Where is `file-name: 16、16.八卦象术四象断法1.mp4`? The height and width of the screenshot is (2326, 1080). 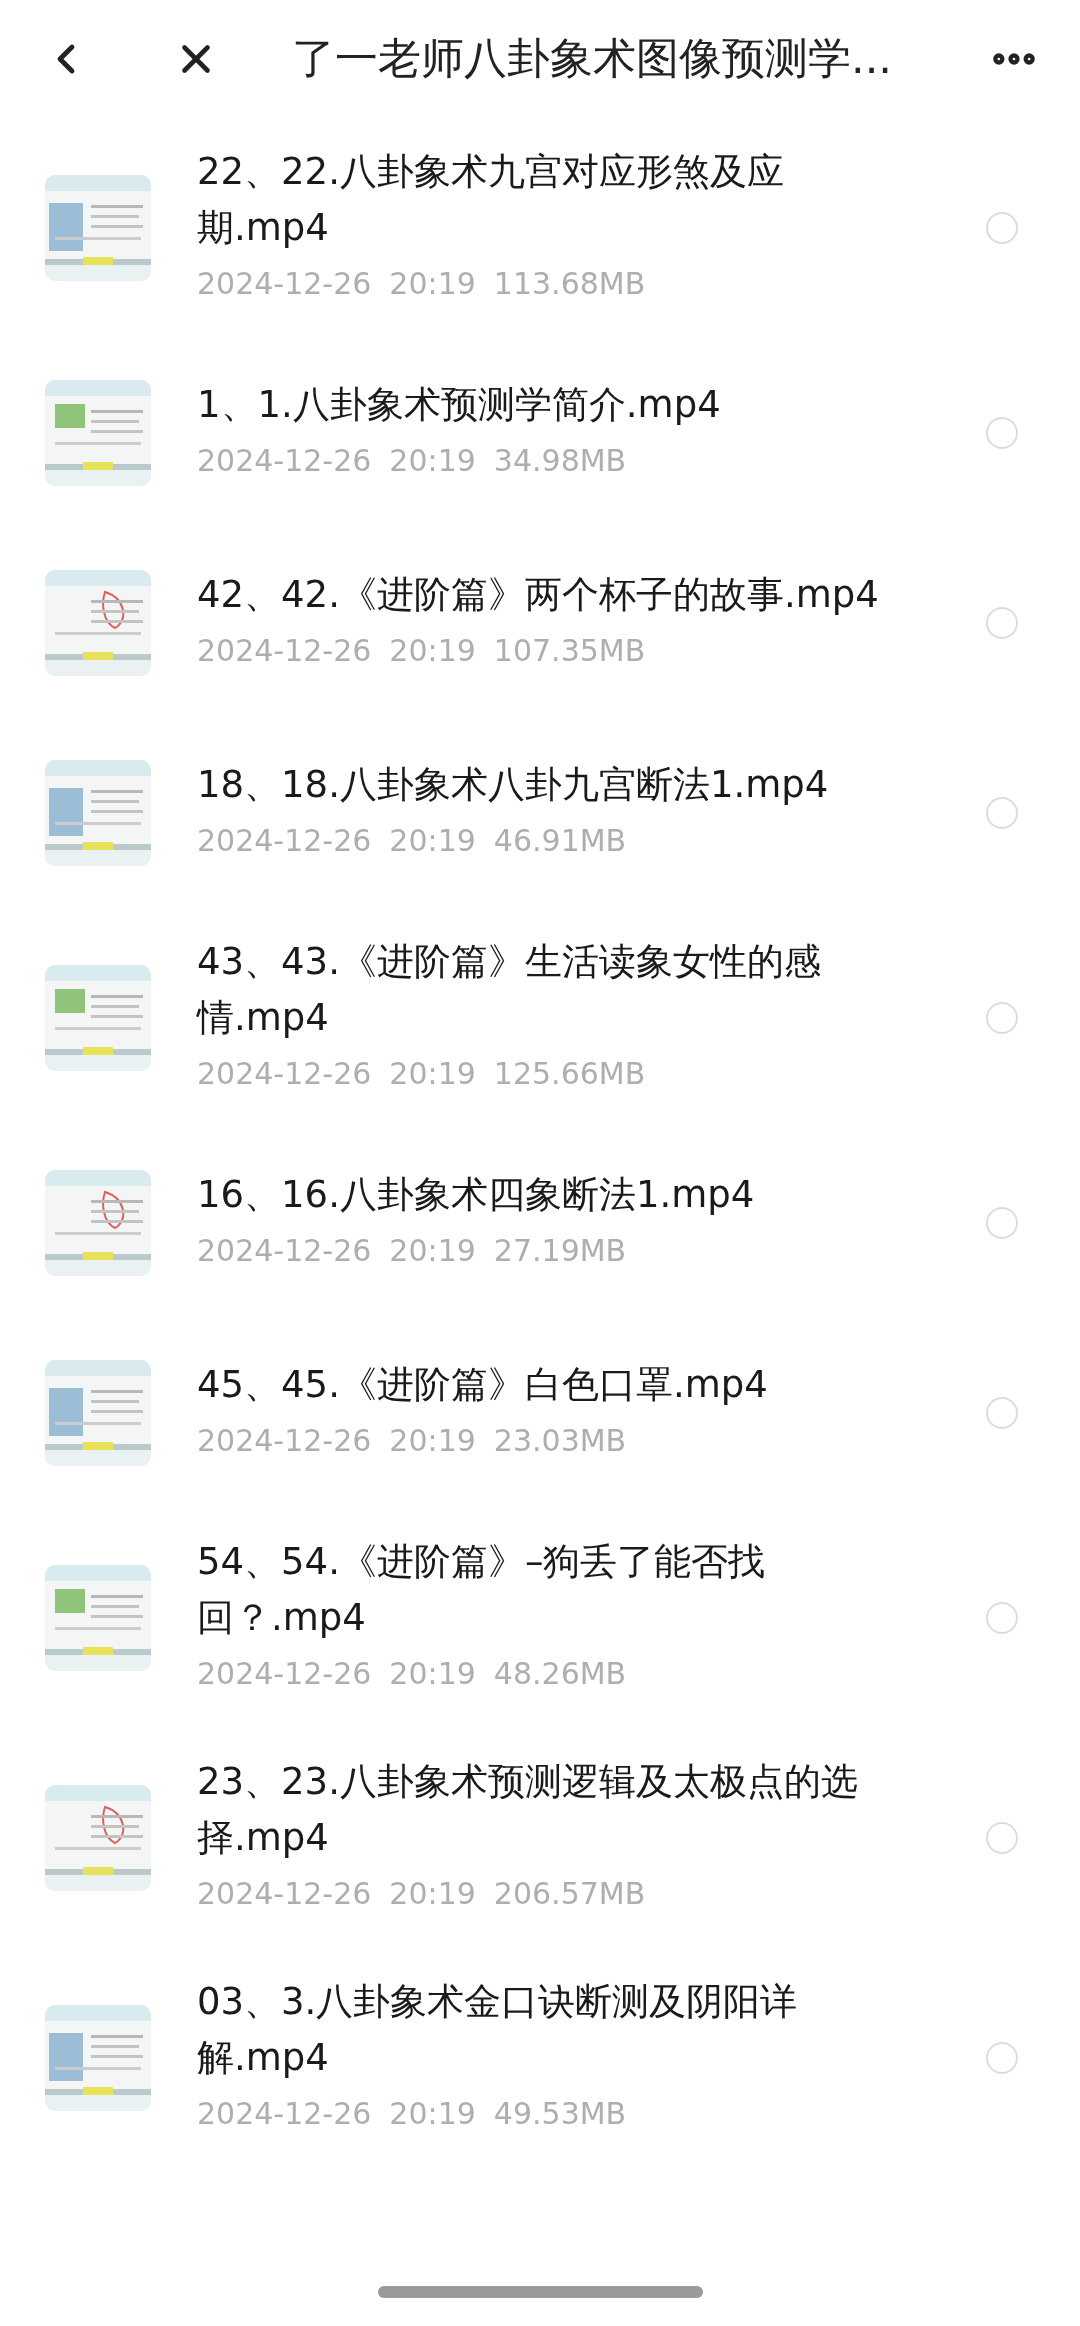 file-name: 16、16.八卦象术四象断法1.mp4 is located at coordinates (591, 1195).